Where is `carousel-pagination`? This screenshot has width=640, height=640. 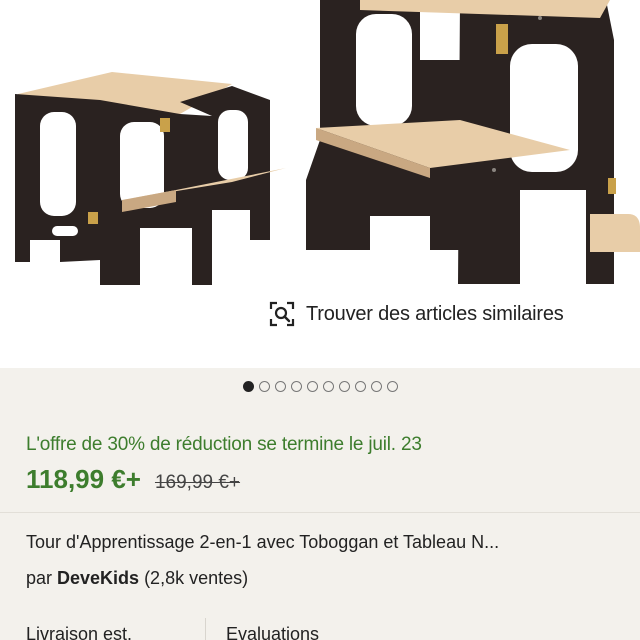 carousel-pagination is located at coordinates (320, 386).